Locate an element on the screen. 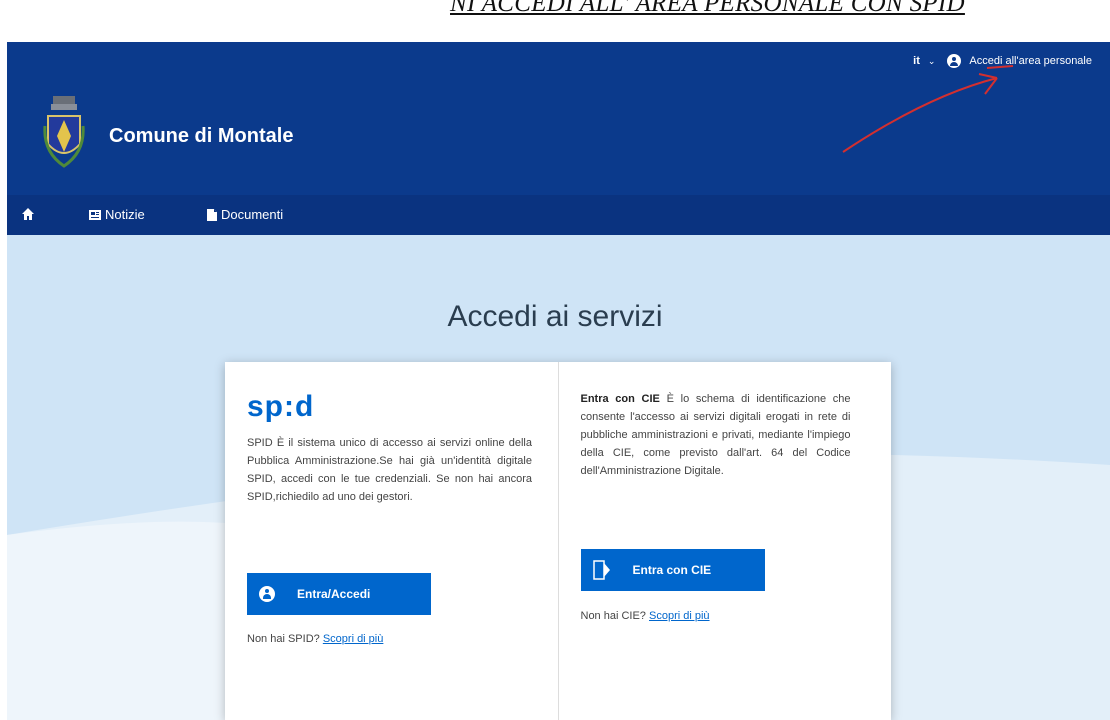  cie-learn-more-link: Scopri di più is located at coordinates (679, 616).